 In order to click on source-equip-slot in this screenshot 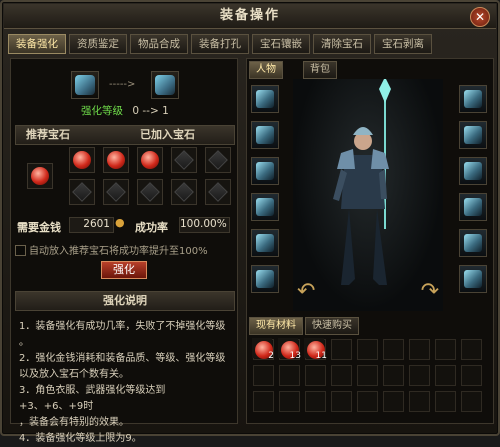, I will do `click(85, 85)`.